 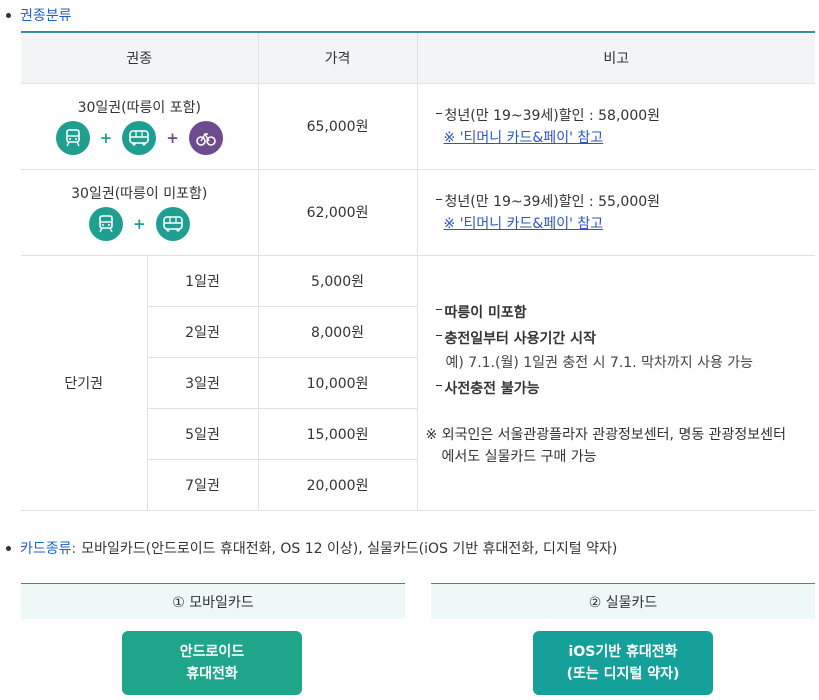 I want to click on short-term-group: 단기권, so click(x=84, y=382).